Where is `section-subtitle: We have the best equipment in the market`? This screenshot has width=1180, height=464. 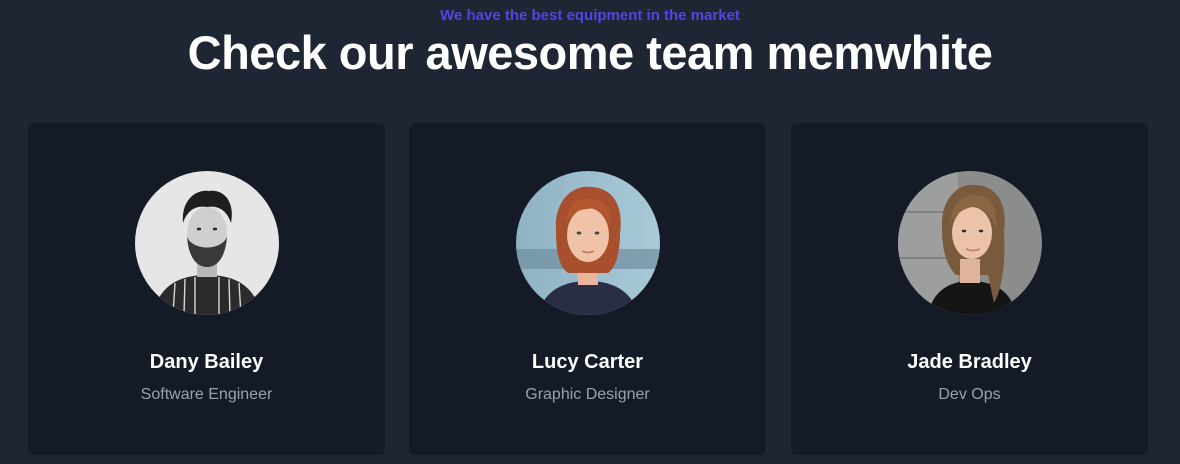 section-subtitle: We have the best equipment in the market is located at coordinates (590, 15).